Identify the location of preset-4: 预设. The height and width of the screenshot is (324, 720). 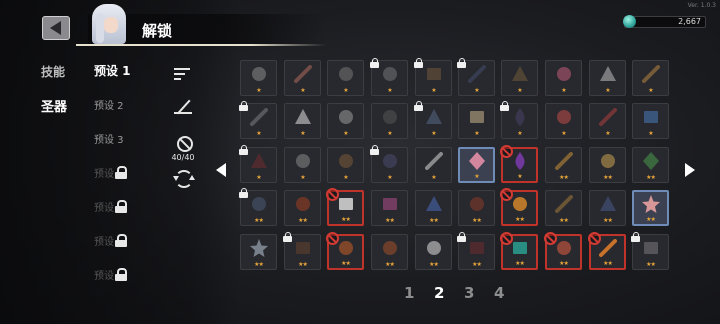
(110, 172).